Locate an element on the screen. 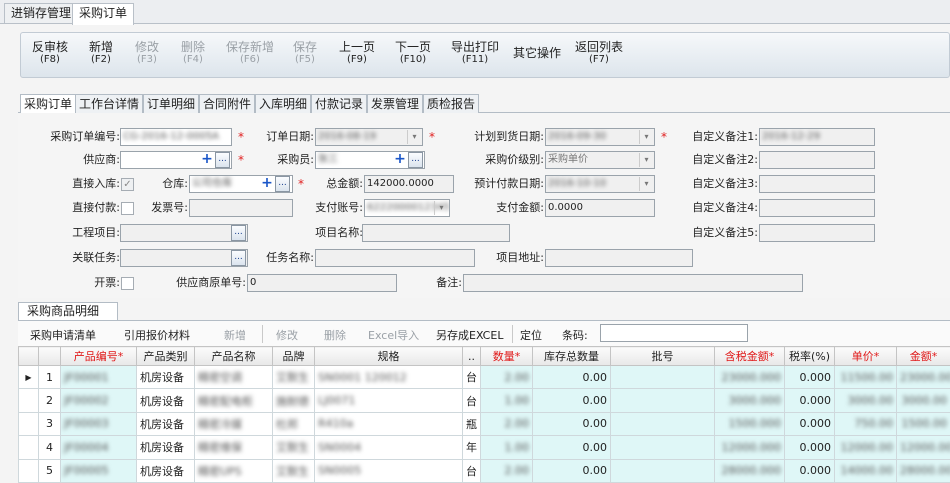 This screenshot has height=483, width=950. header-product-name: 产品名称 is located at coordinates (233, 356).